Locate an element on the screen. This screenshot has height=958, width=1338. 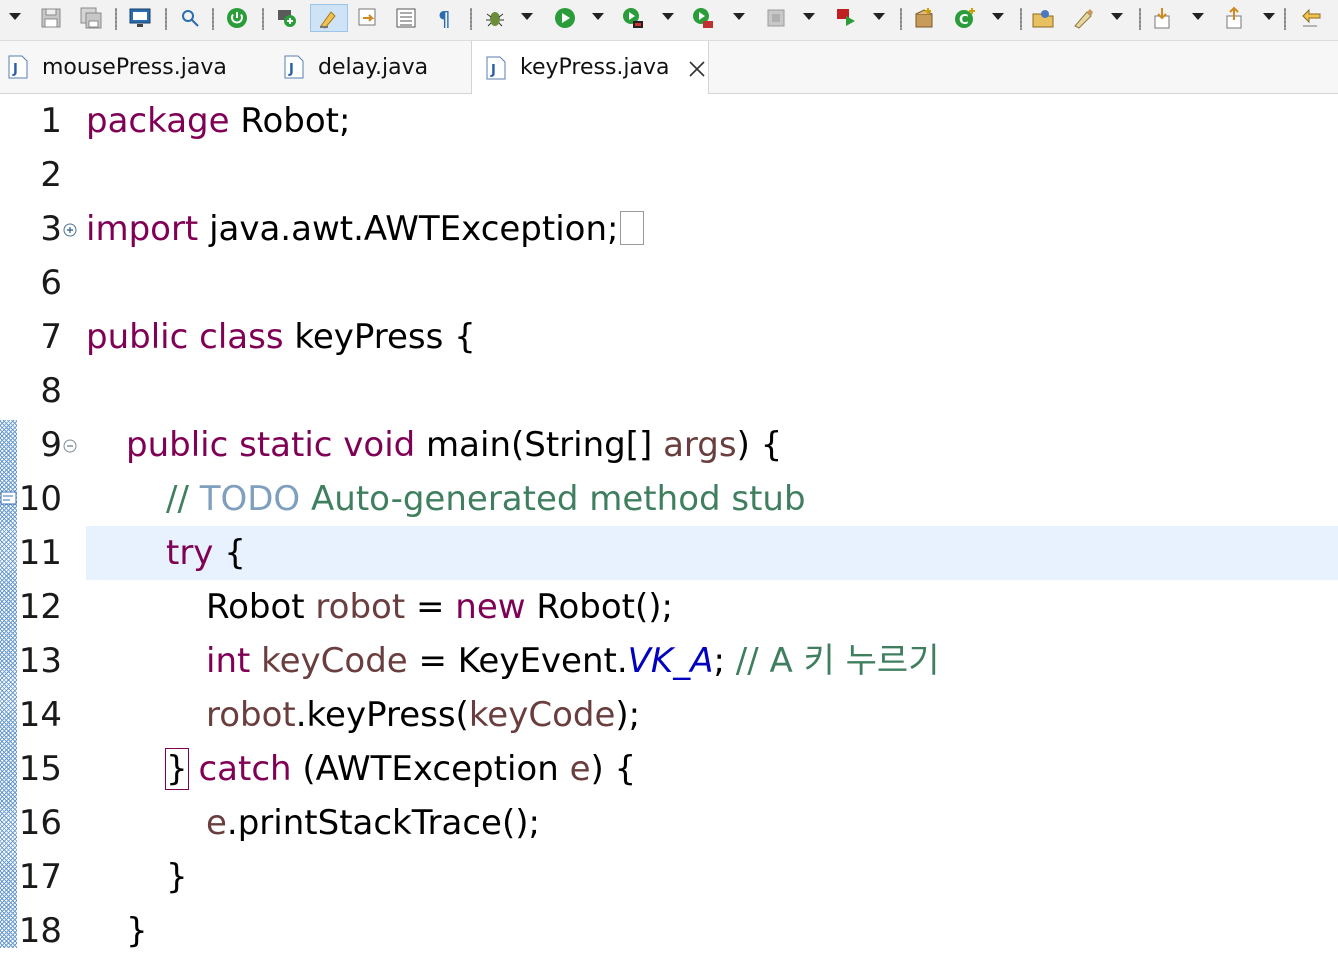
pen-icon is located at coordinates (1083, 19).